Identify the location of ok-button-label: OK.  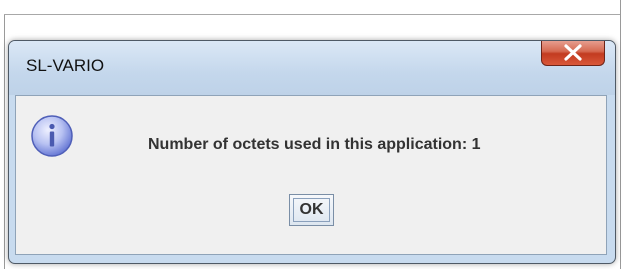
(311, 209).